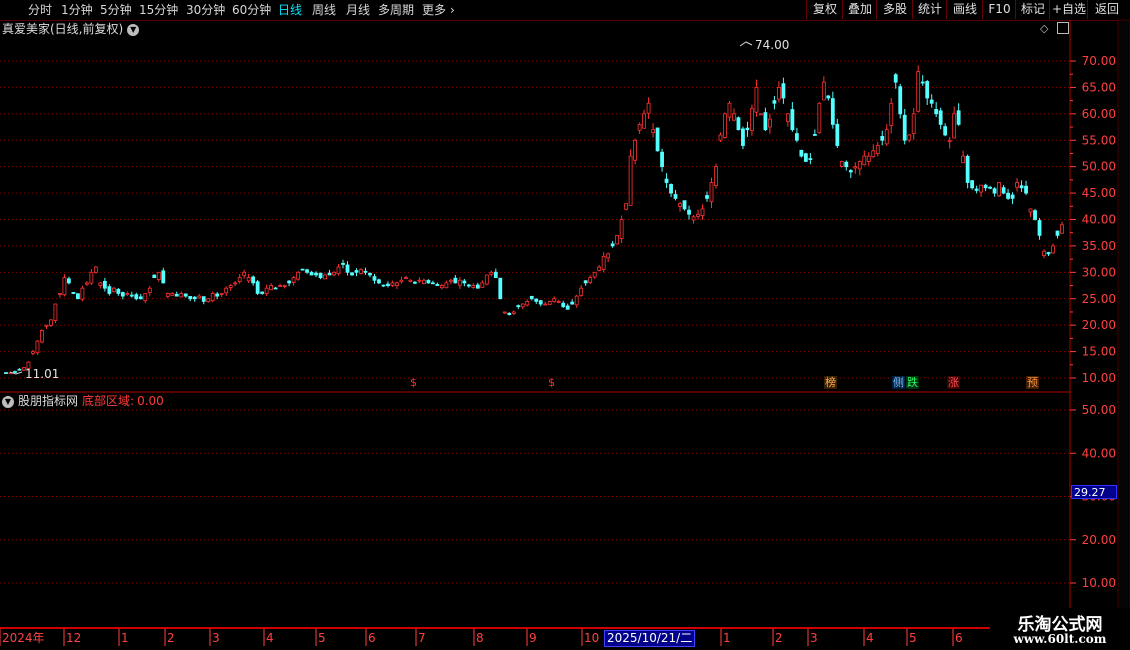 This screenshot has width=1130, height=650. Describe the element at coordinates (1099, 453) in the screenshot. I see `indicator-tick-label: 40.00` at that location.